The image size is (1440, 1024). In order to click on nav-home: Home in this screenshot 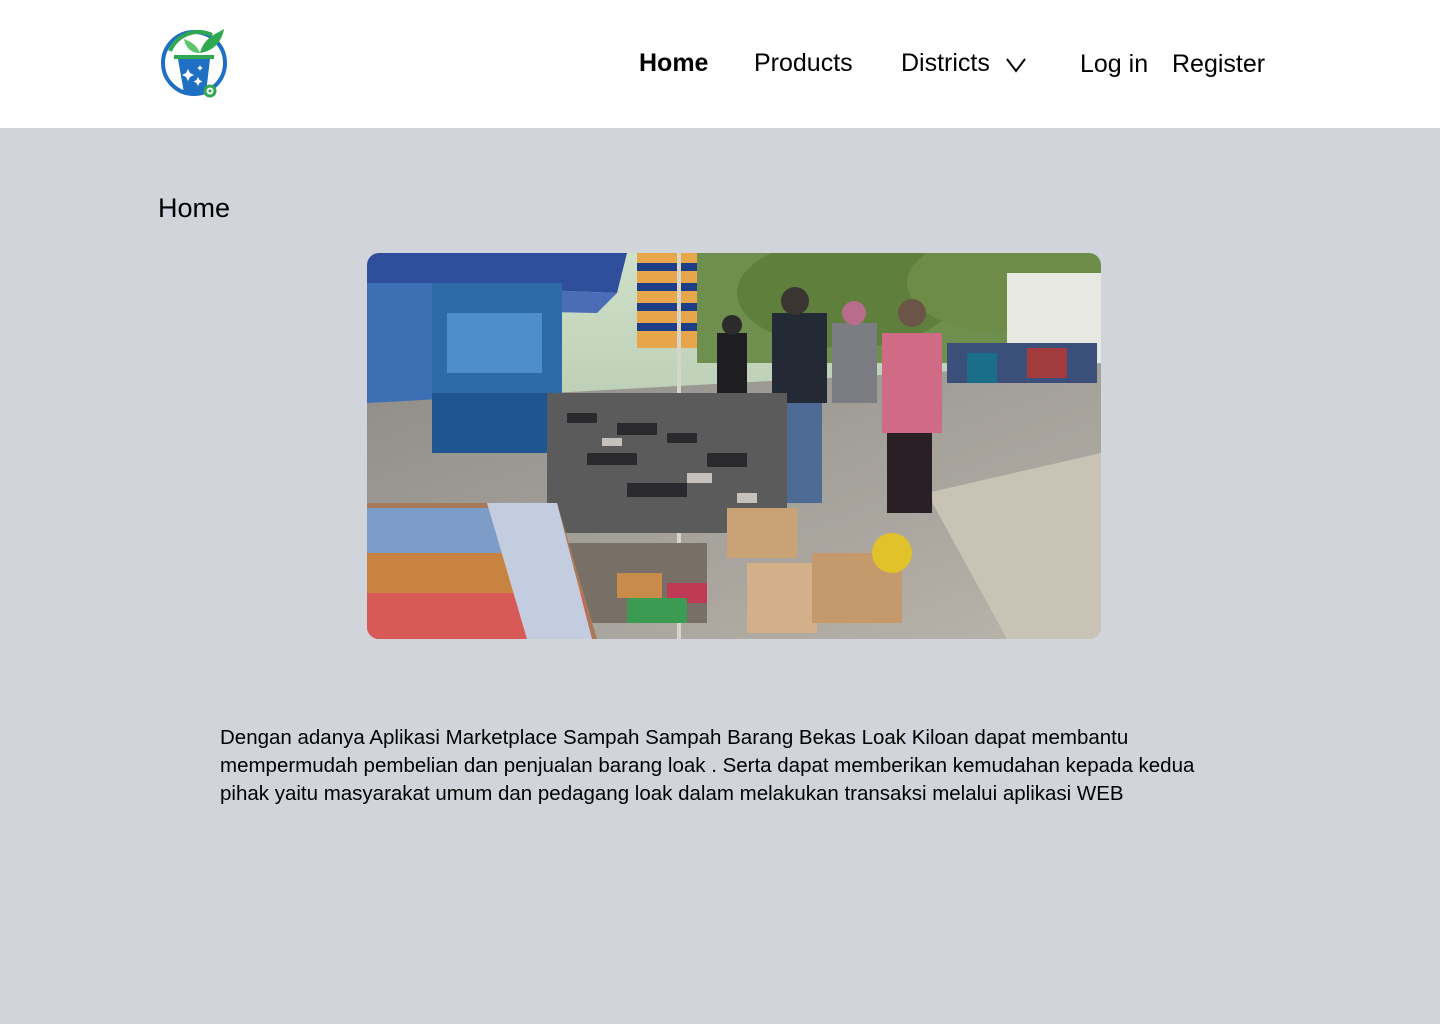, I will do `click(673, 63)`.